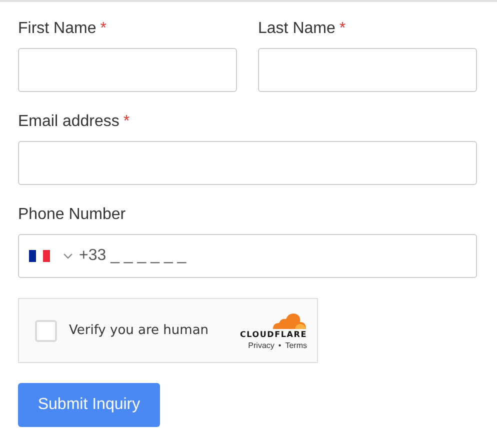  Describe the element at coordinates (72, 215) in the screenshot. I see `field-label: Phone Number` at that location.